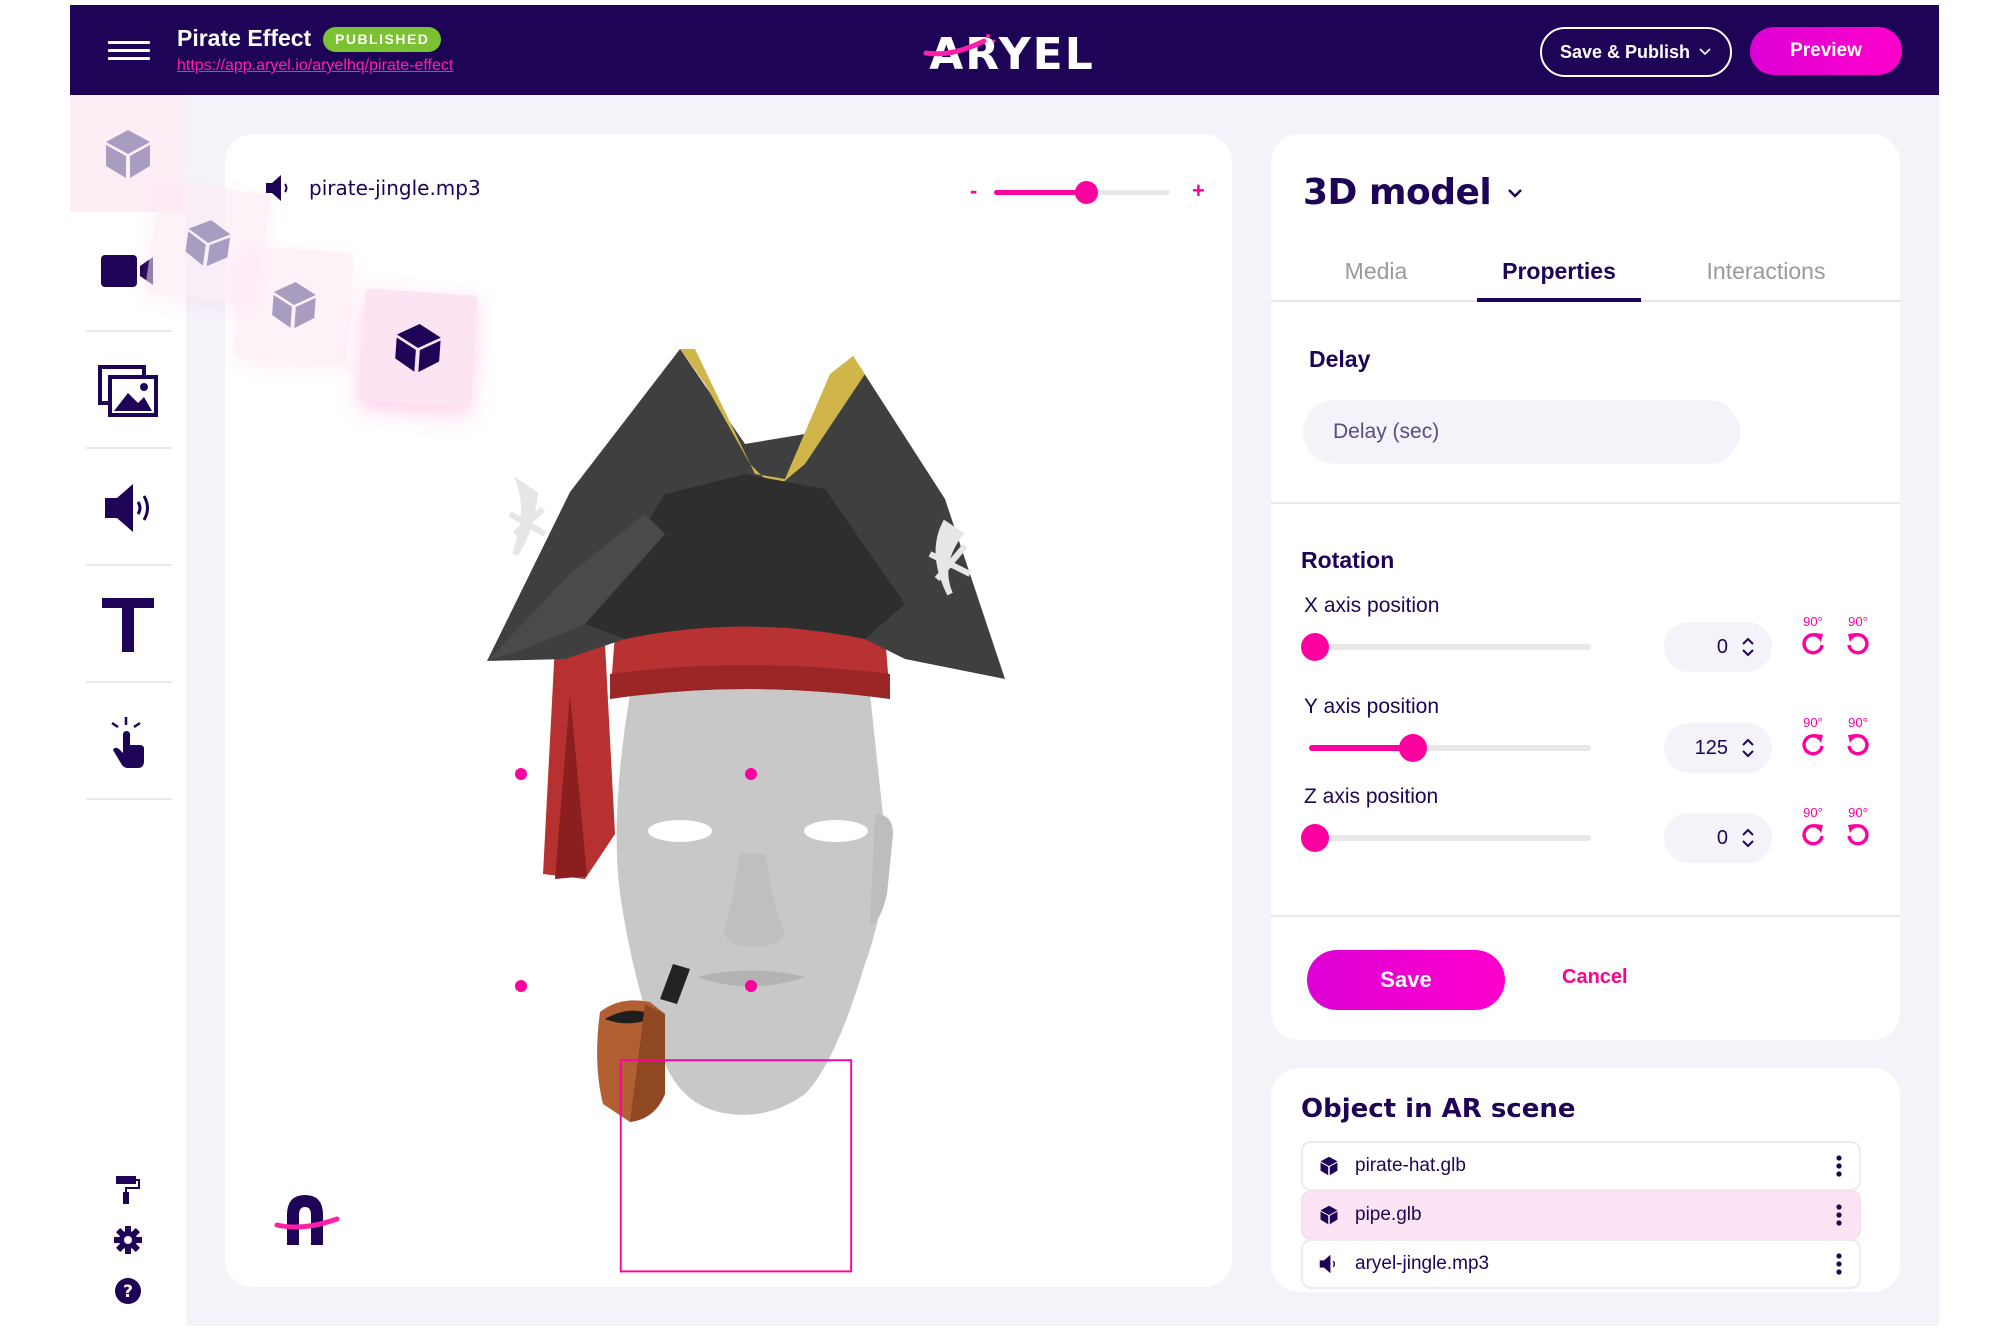 The height and width of the screenshot is (1333, 2000). Describe the element at coordinates (1625, 51) in the screenshot. I see `save-publish-label: Save & Publish` at that location.